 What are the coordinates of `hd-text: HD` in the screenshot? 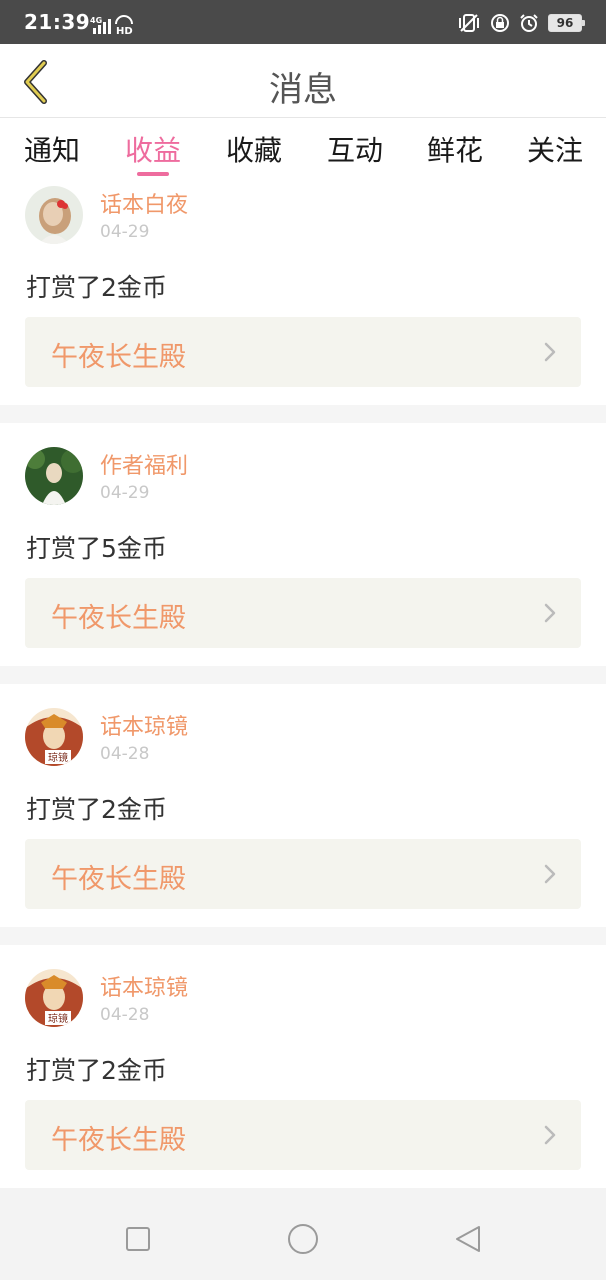 It's located at (124, 30).